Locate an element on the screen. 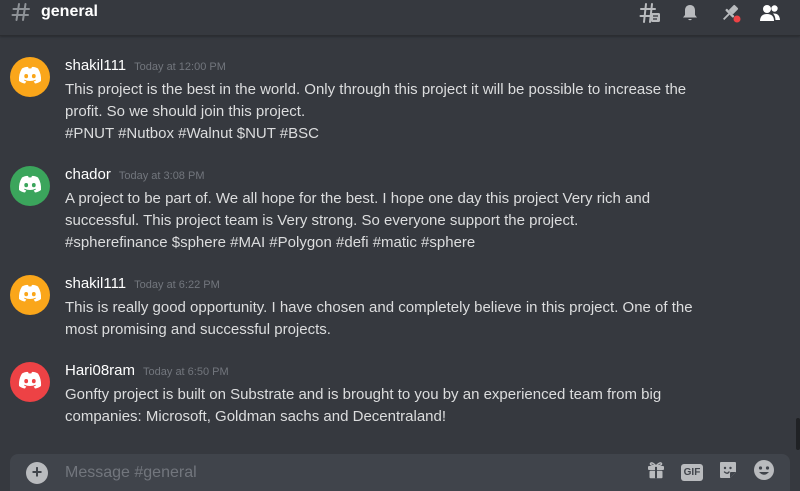 This screenshot has width=800, height=491. header-toolbar is located at coordinates (710, 13).